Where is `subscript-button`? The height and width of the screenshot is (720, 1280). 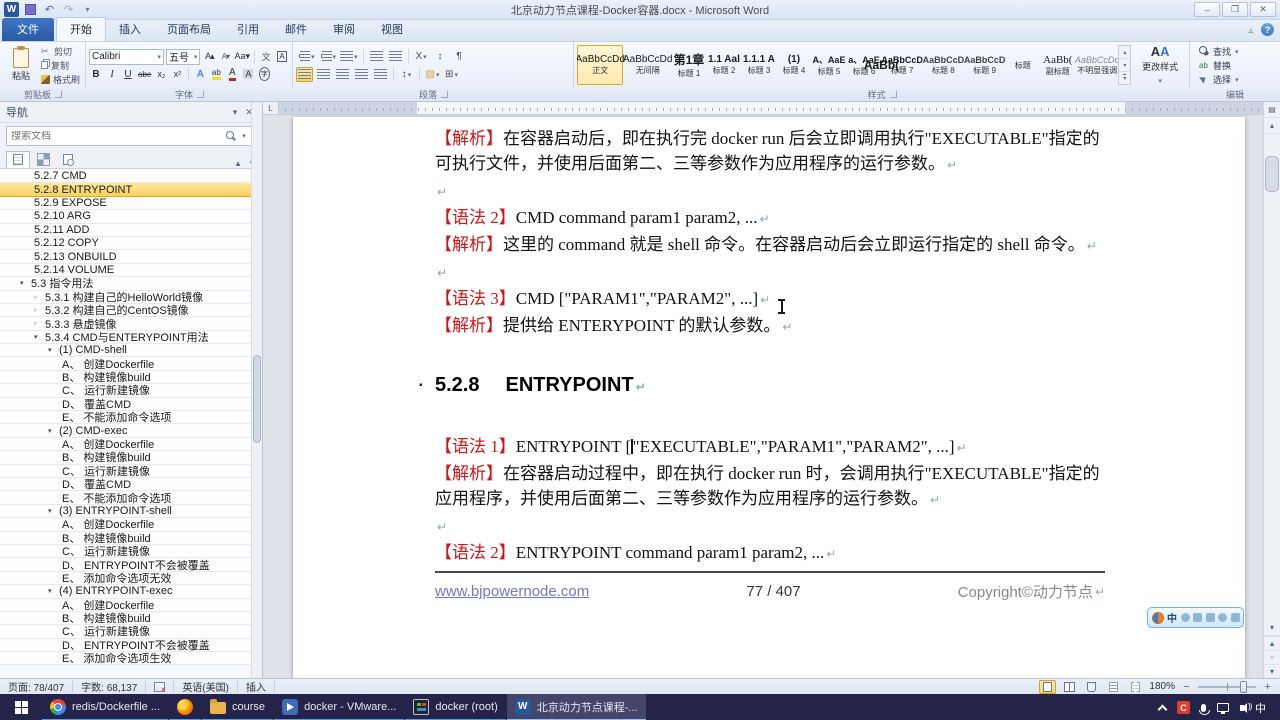 subscript-button is located at coordinates (161, 74).